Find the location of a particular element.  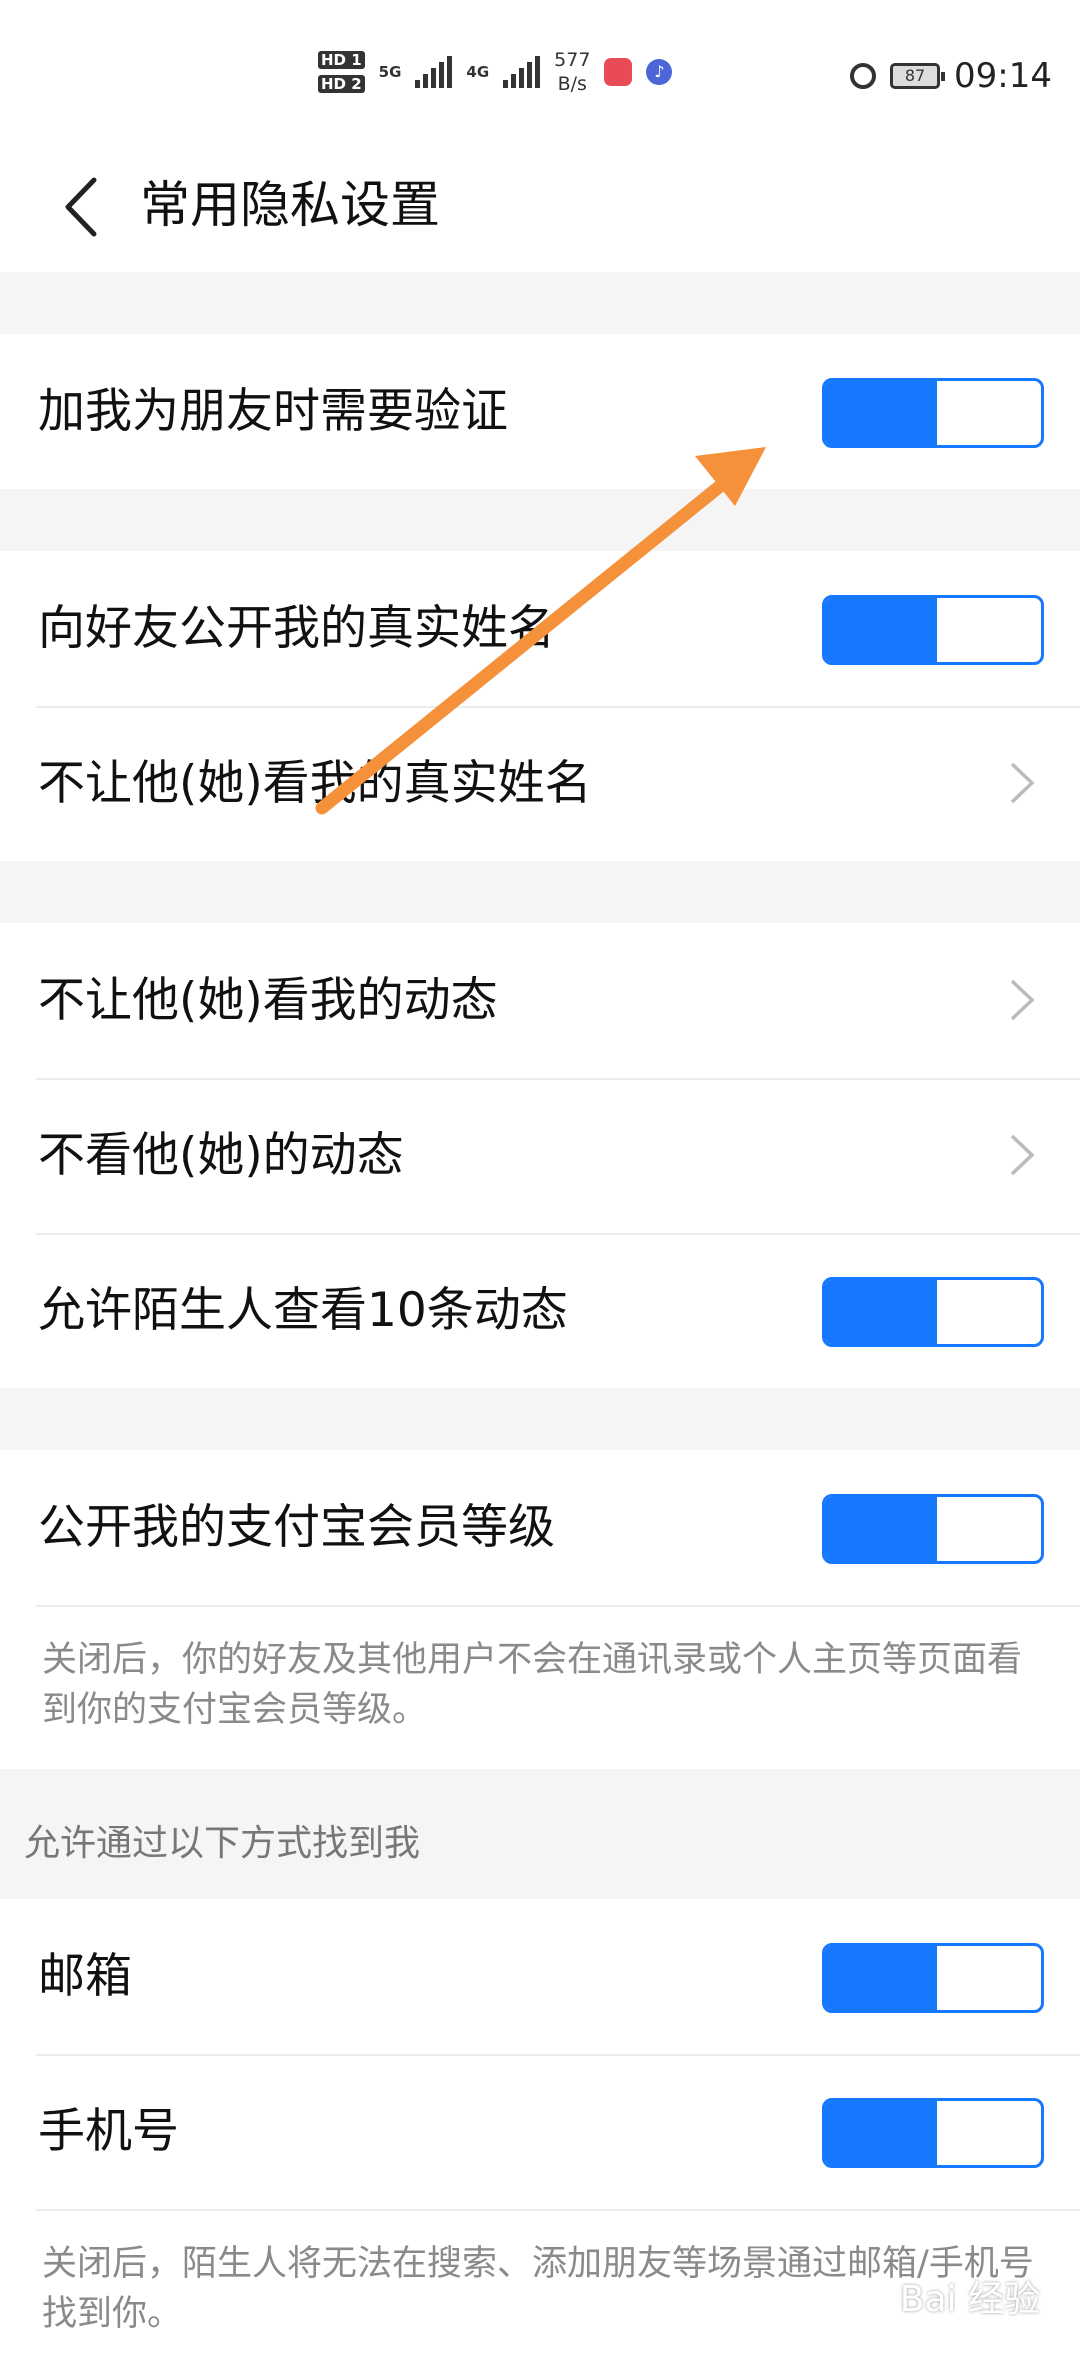

setting-label: 向好友公开我的真实姓名 is located at coordinates (296, 628).